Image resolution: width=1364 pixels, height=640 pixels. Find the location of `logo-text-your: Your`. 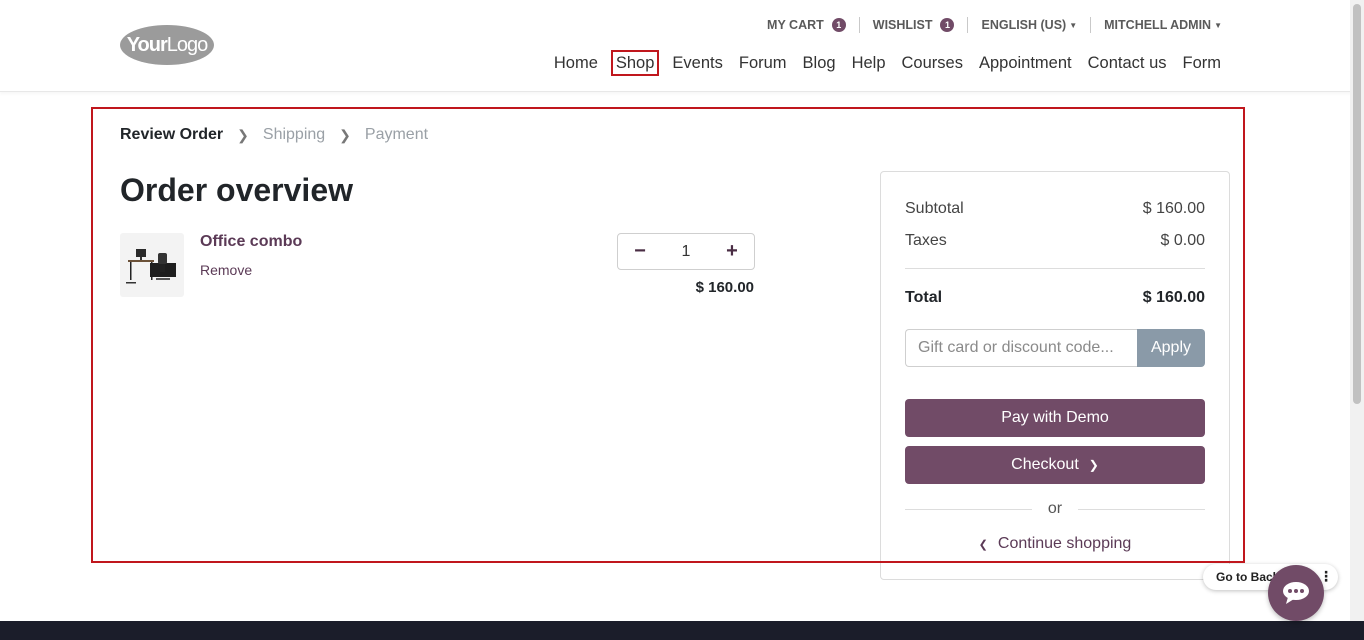

logo-text-your: Your is located at coordinates (147, 44).